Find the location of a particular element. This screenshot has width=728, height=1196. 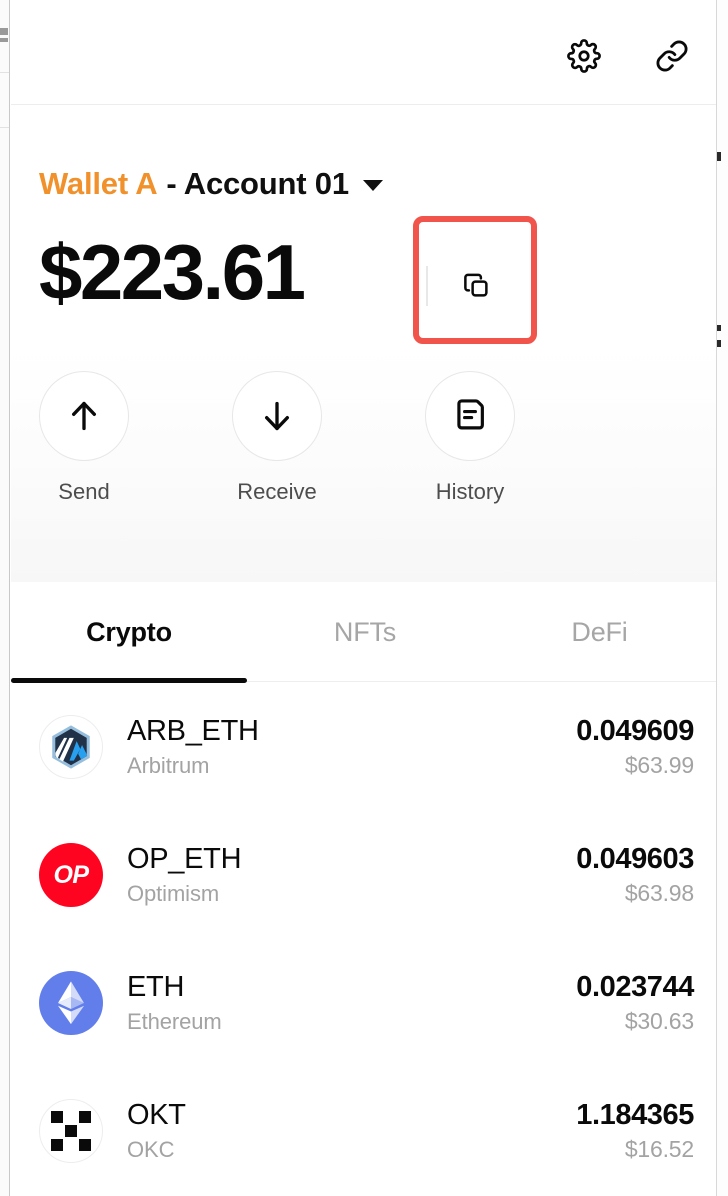

top-bar-icons is located at coordinates (628, 56).